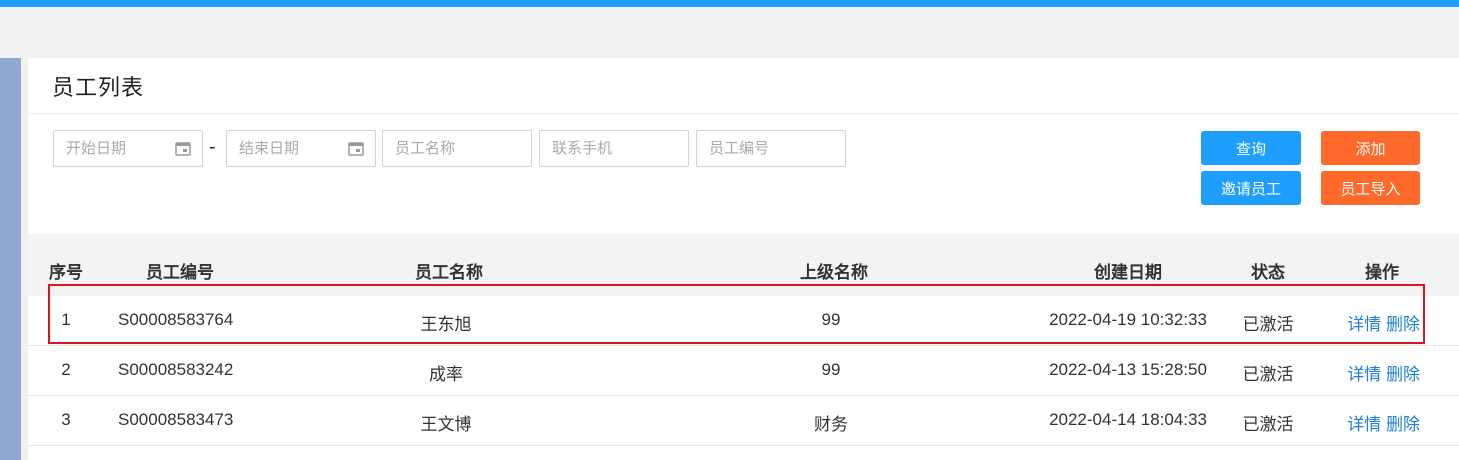  Describe the element at coordinates (176, 369) in the screenshot. I see `cell-code: S00008583242` at that location.